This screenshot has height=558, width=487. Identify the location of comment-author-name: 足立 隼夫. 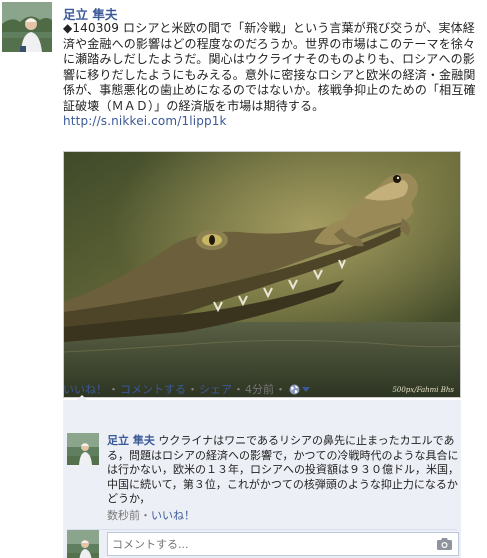
(131, 440).